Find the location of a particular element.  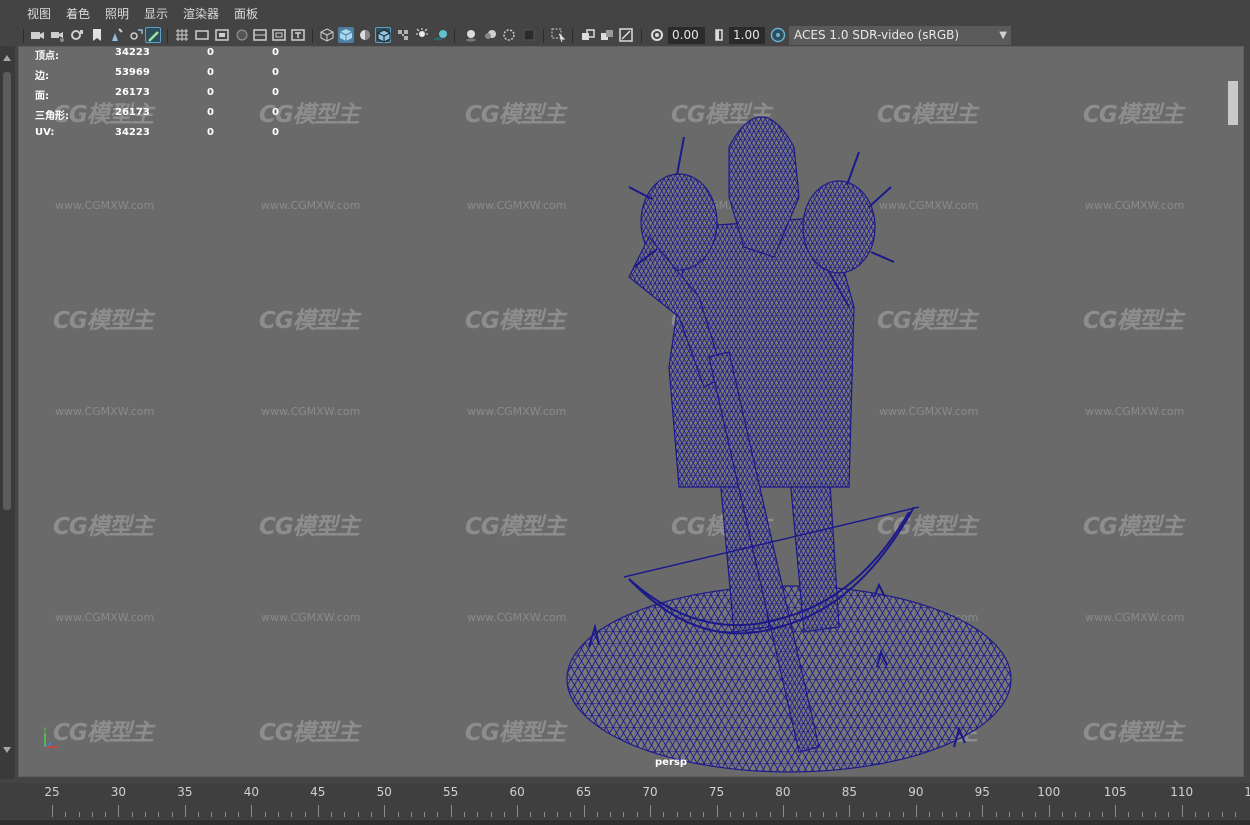

frame-label: 105 is located at coordinates (1115, 792).